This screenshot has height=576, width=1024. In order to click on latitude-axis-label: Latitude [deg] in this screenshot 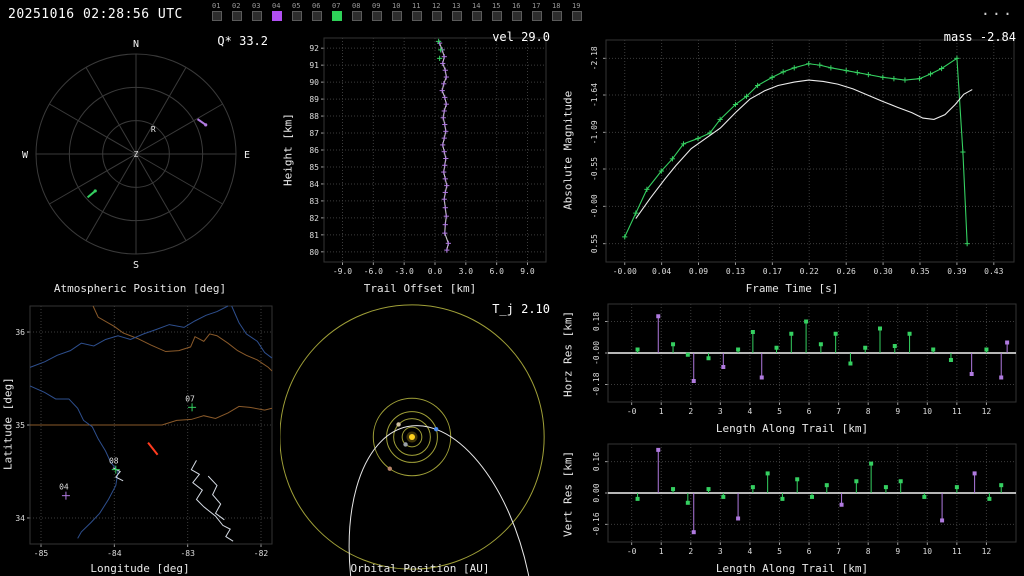, I will do `click(8, 424)`.